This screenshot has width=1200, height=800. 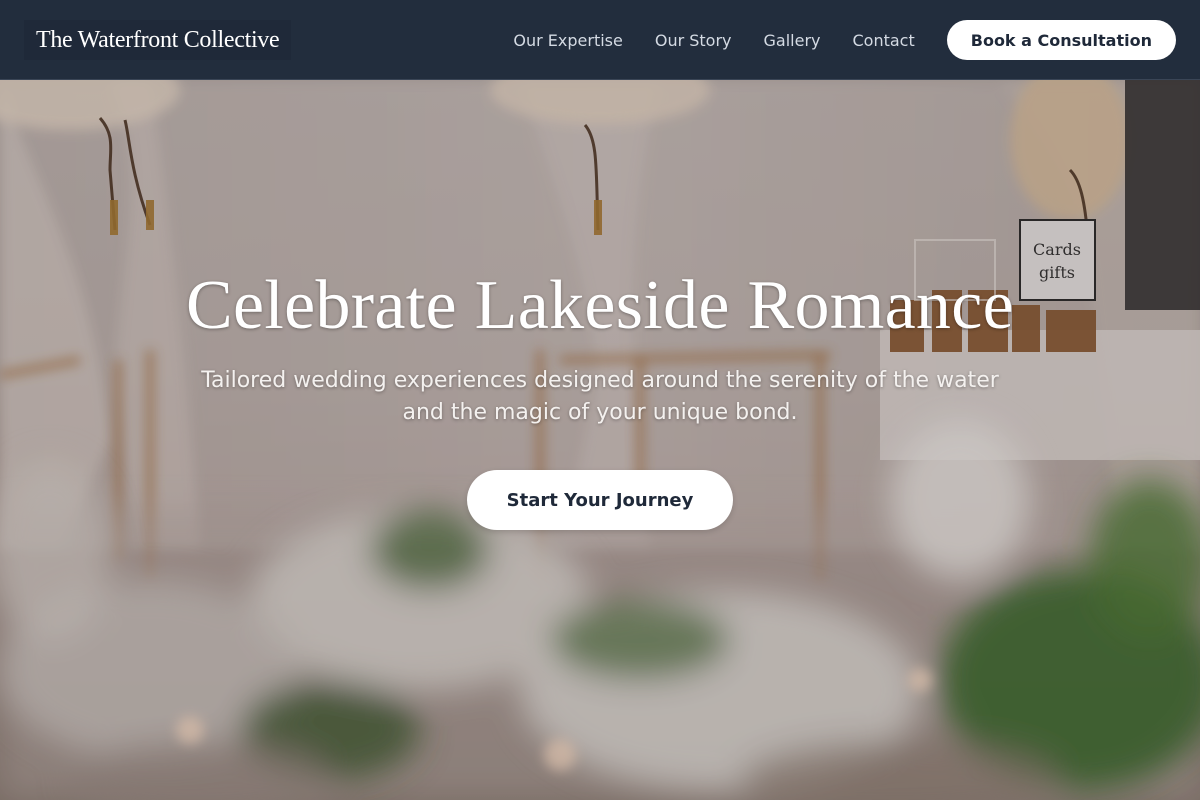 I want to click on brand-logo: The Waterfront Collective, so click(x=158, y=40).